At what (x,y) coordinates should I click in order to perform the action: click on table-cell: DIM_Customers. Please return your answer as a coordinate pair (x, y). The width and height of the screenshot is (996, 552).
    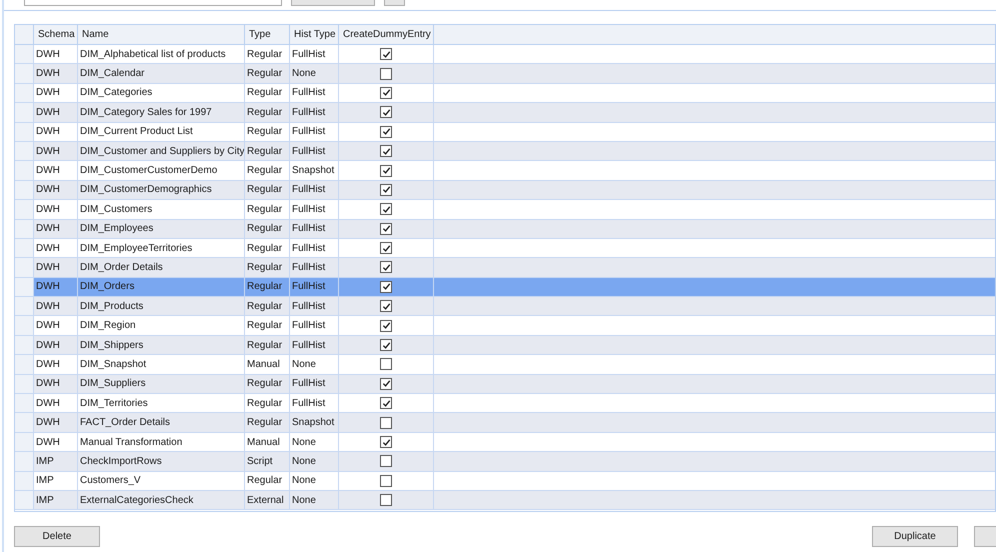
    Looking at the image, I should click on (161, 209).